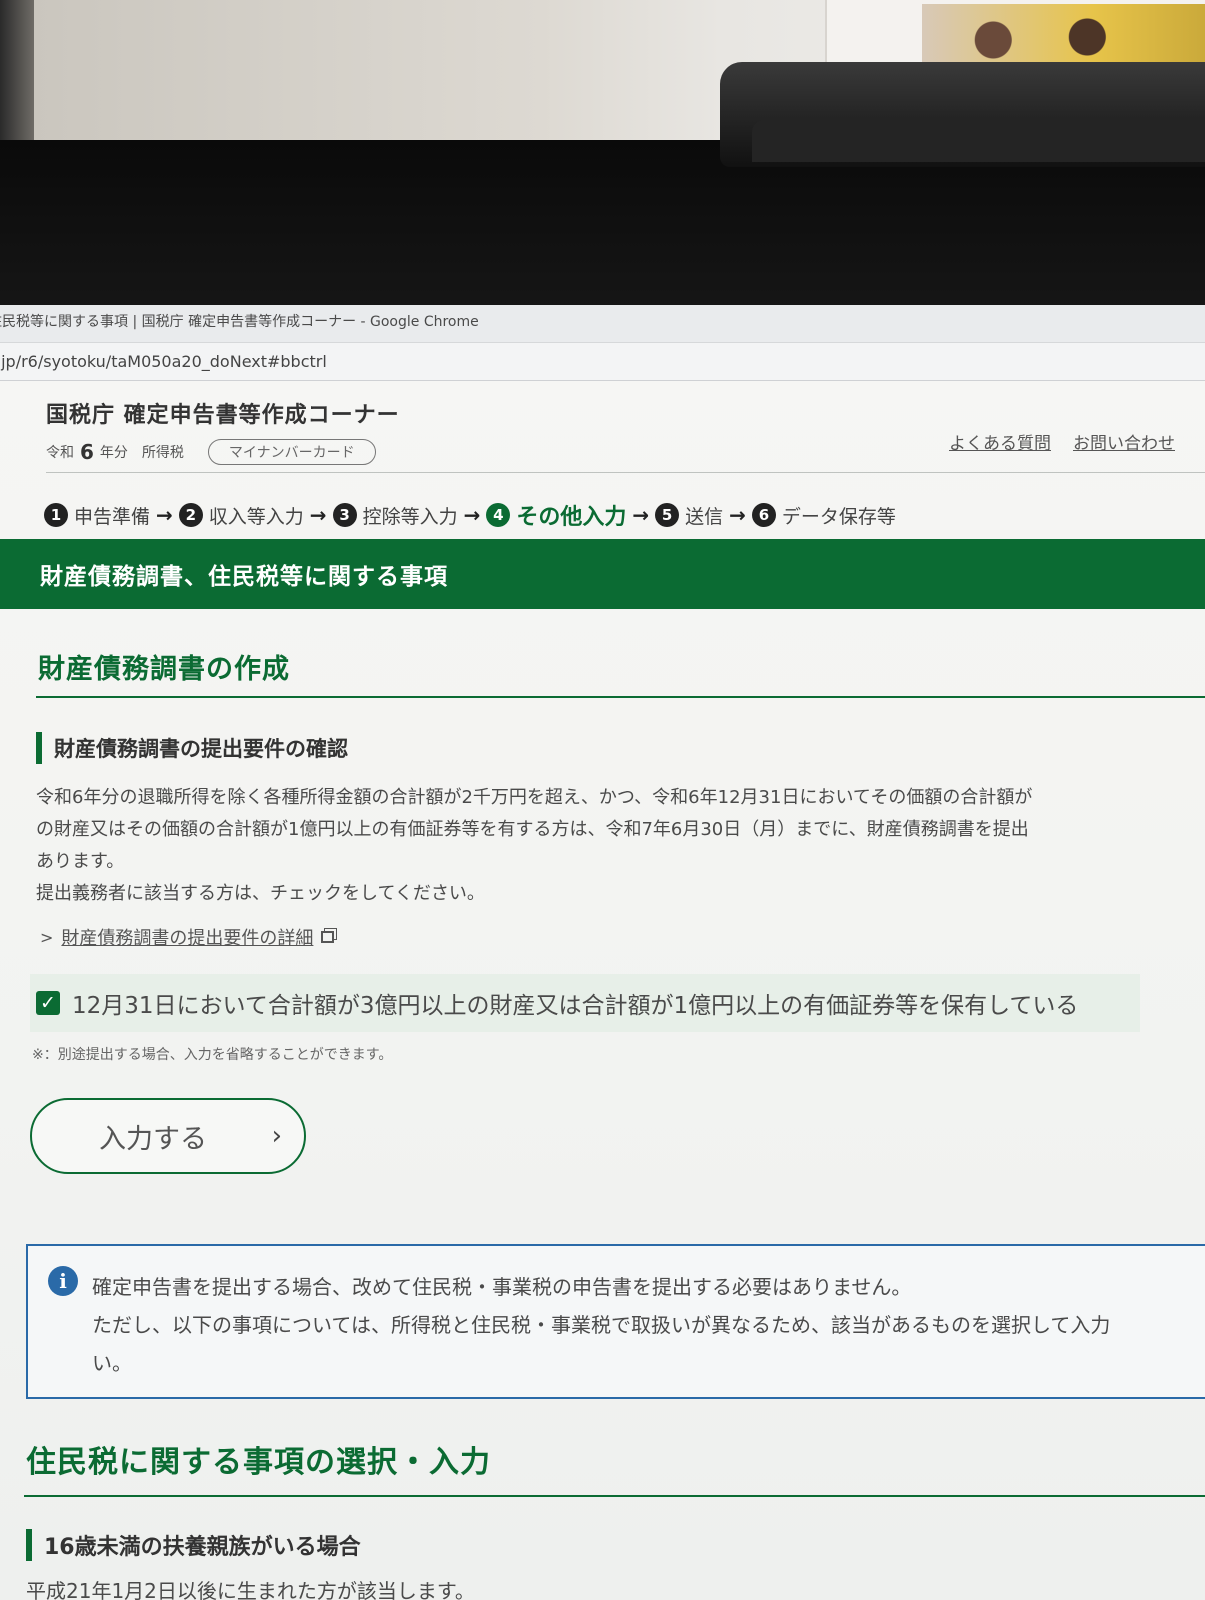 Image resolution: width=1205 pixels, height=1600 pixels. What do you see at coordinates (112, 516) in the screenshot?
I see `step-label: 申告準備` at bounding box center [112, 516].